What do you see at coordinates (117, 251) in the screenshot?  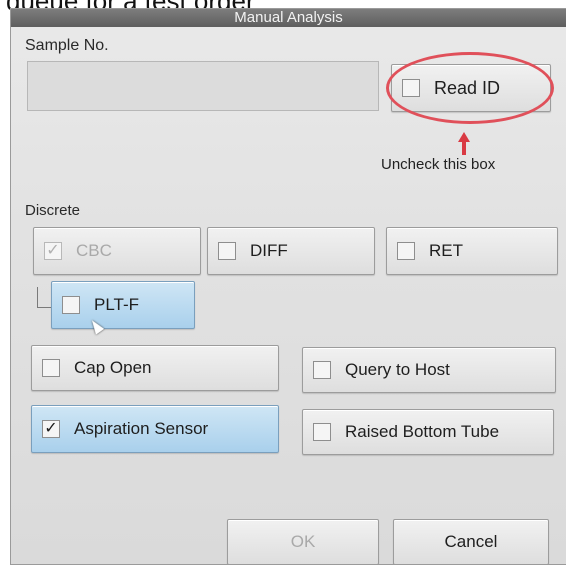 I see `cbc-checkbox-button: ✓ CBC` at bounding box center [117, 251].